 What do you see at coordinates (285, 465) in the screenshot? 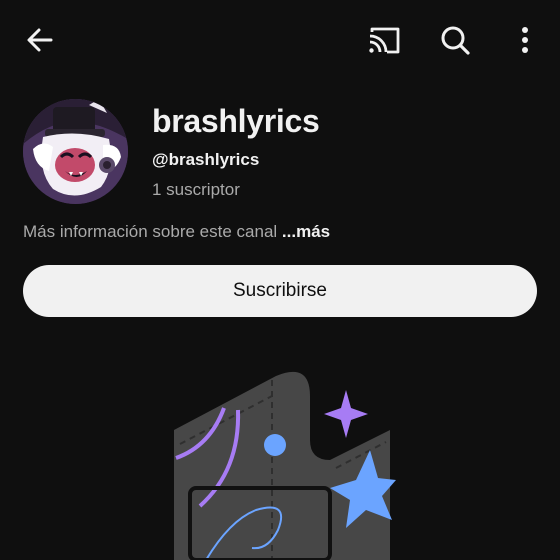
I see `empty-channel-illustration` at bounding box center [285, 465].